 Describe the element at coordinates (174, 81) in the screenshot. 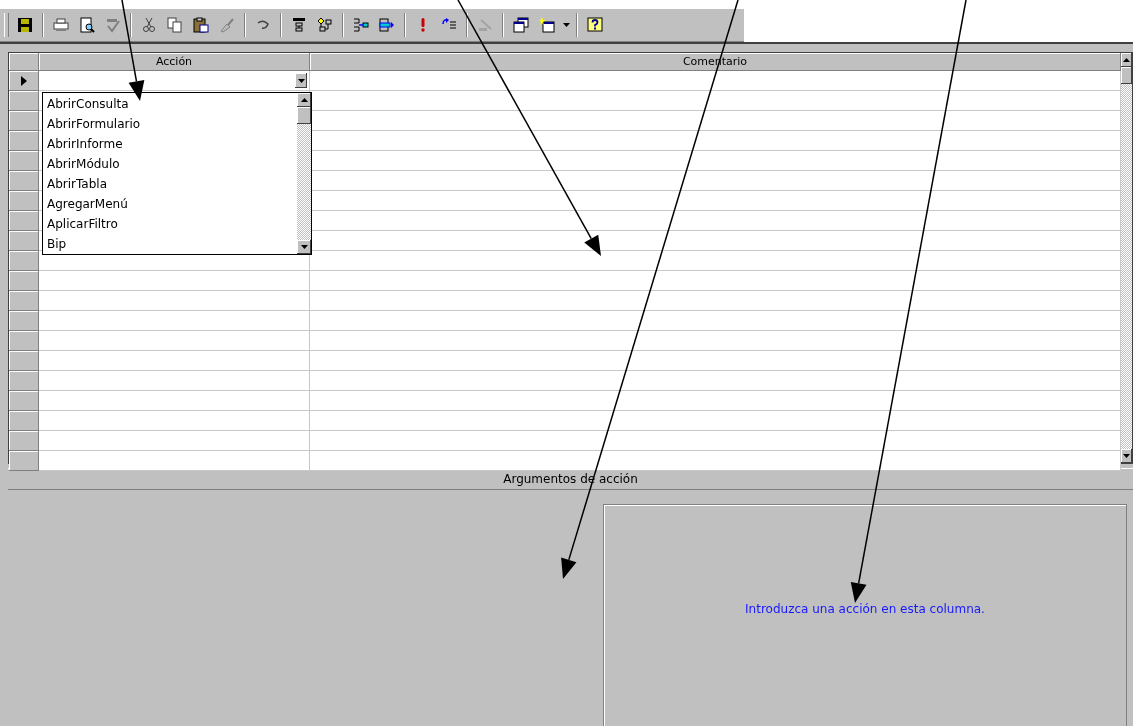

I see `action-combo` at that location.